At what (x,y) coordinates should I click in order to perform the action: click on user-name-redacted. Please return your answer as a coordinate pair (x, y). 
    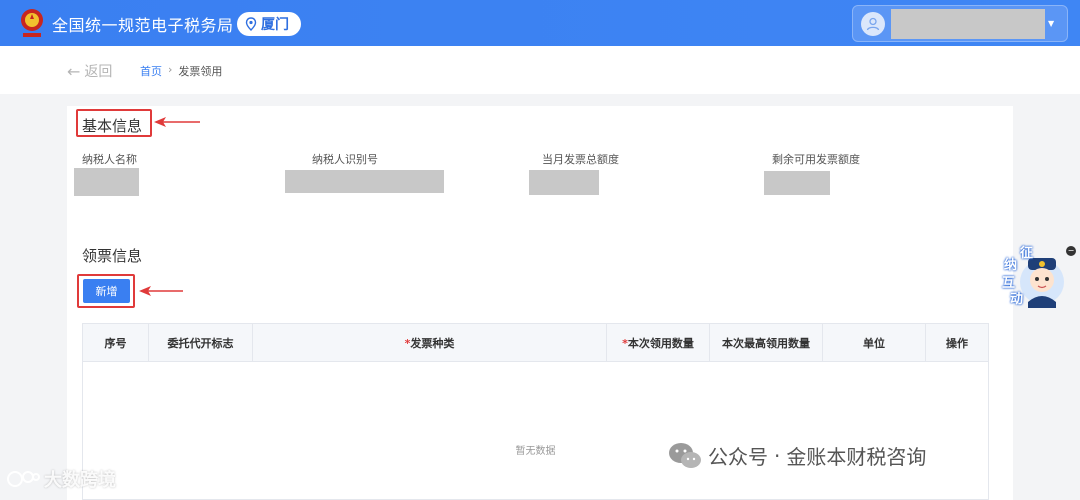
    Looking at the image, I should click on (968, 24).